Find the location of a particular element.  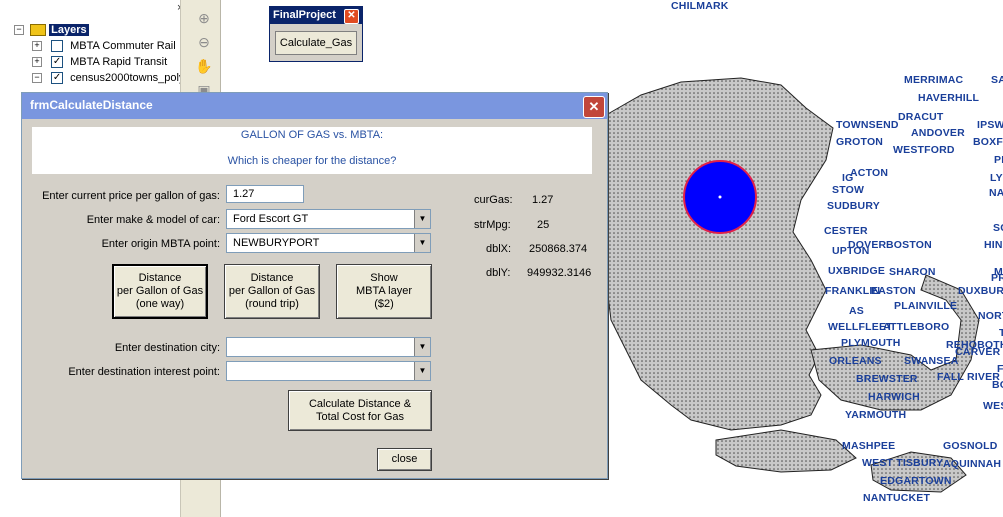

dest-city-label: Enter destination city: is located at coordinates (167, 348).